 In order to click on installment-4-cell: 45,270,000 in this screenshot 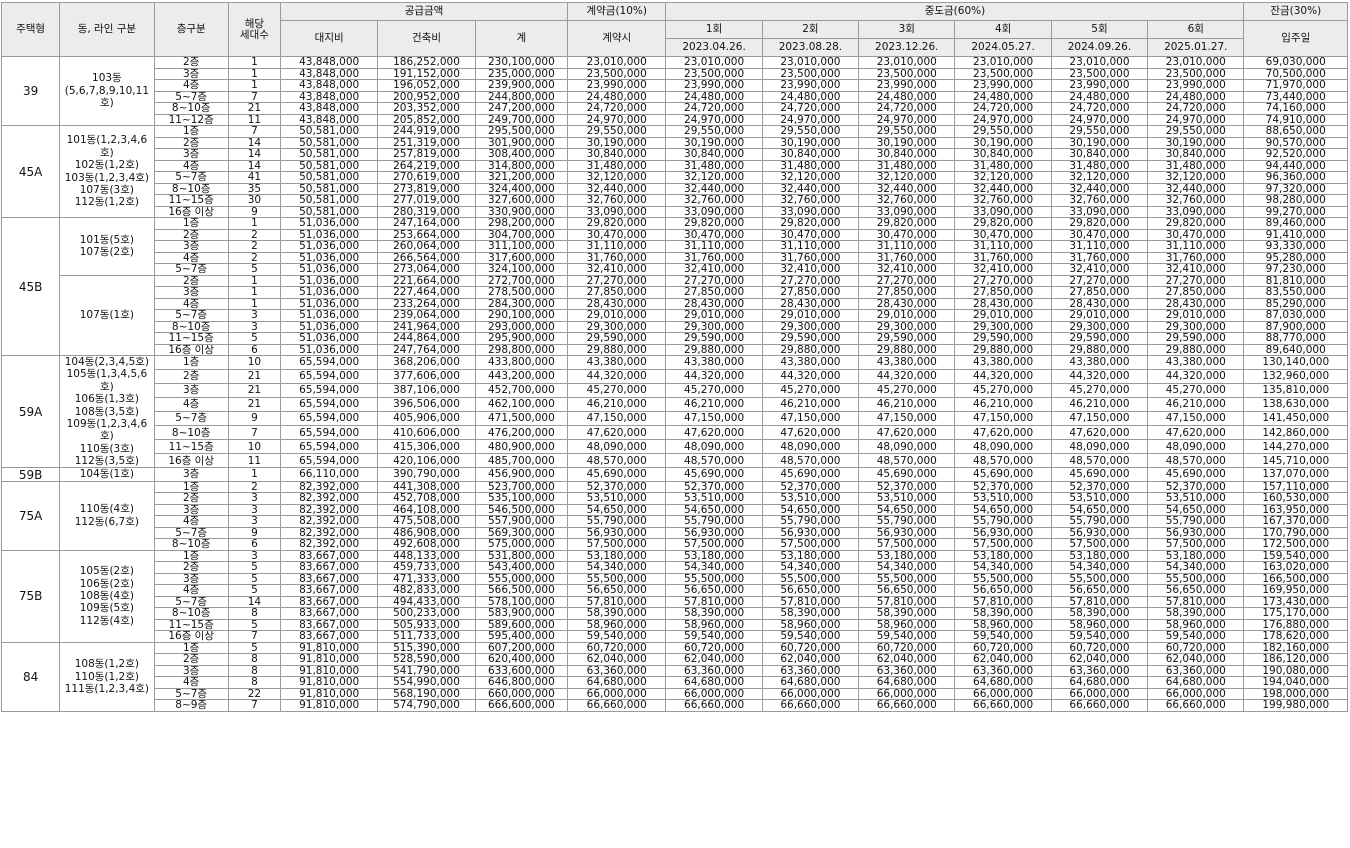, I will do `click(1003, 391)`.